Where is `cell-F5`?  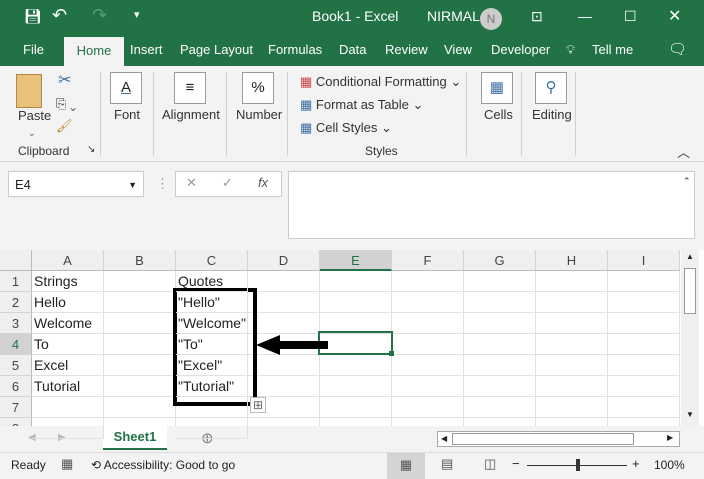
cell-F5 is located at coordinates (428, 365).